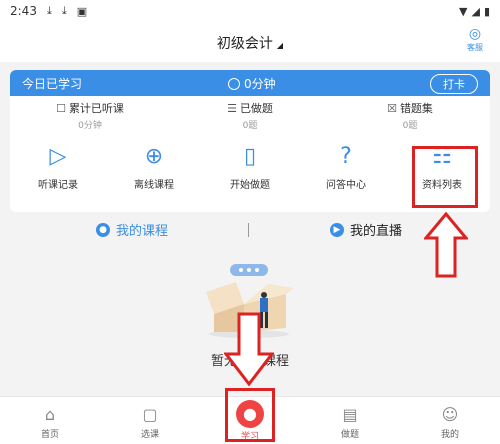 This screenshot has width=500, height=444. What do you see at coordinates (49, 435) in the screenshot?
I see `tab-label: 首页` at bounding box center [49, 435].